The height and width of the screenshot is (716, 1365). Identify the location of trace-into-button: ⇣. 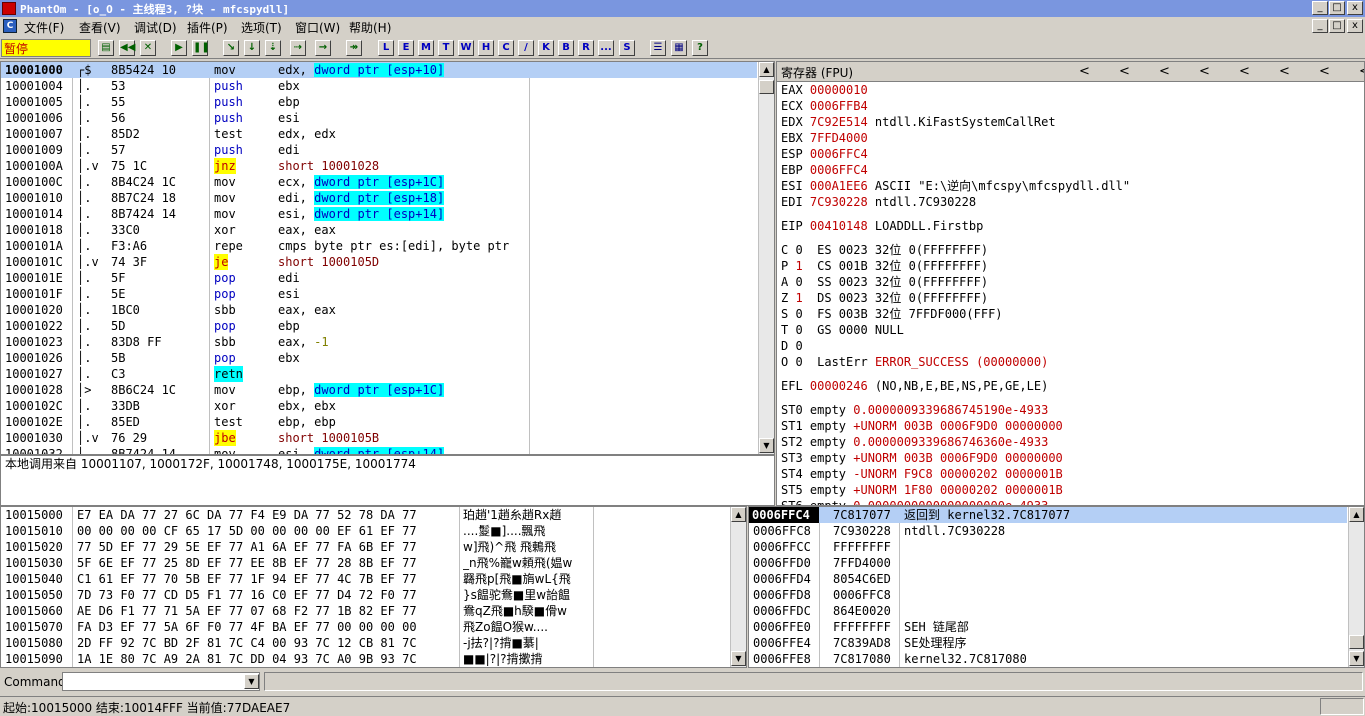
(273, 48).